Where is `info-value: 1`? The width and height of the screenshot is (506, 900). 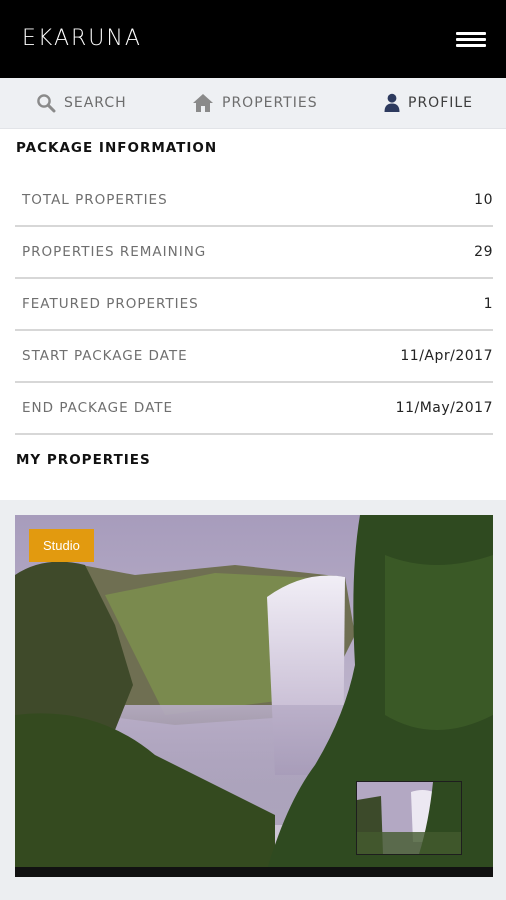
info-value: 1 is located at coordinates (488, 303).